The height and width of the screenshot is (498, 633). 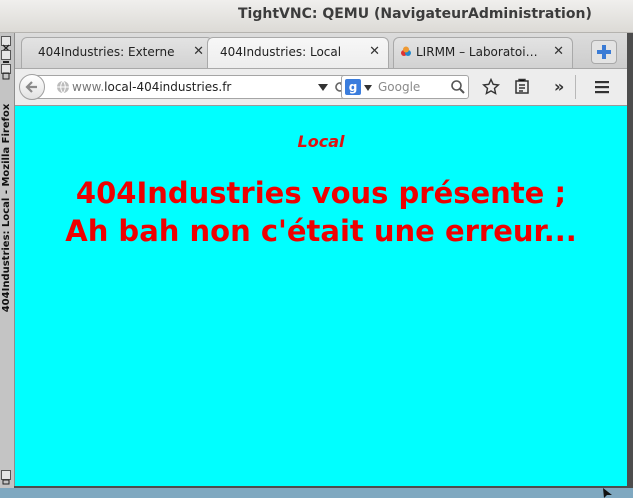 What do you see at coordinates (630, 260) in the screenshot?
I see `window-right-border` at bounding box center [630, 260].